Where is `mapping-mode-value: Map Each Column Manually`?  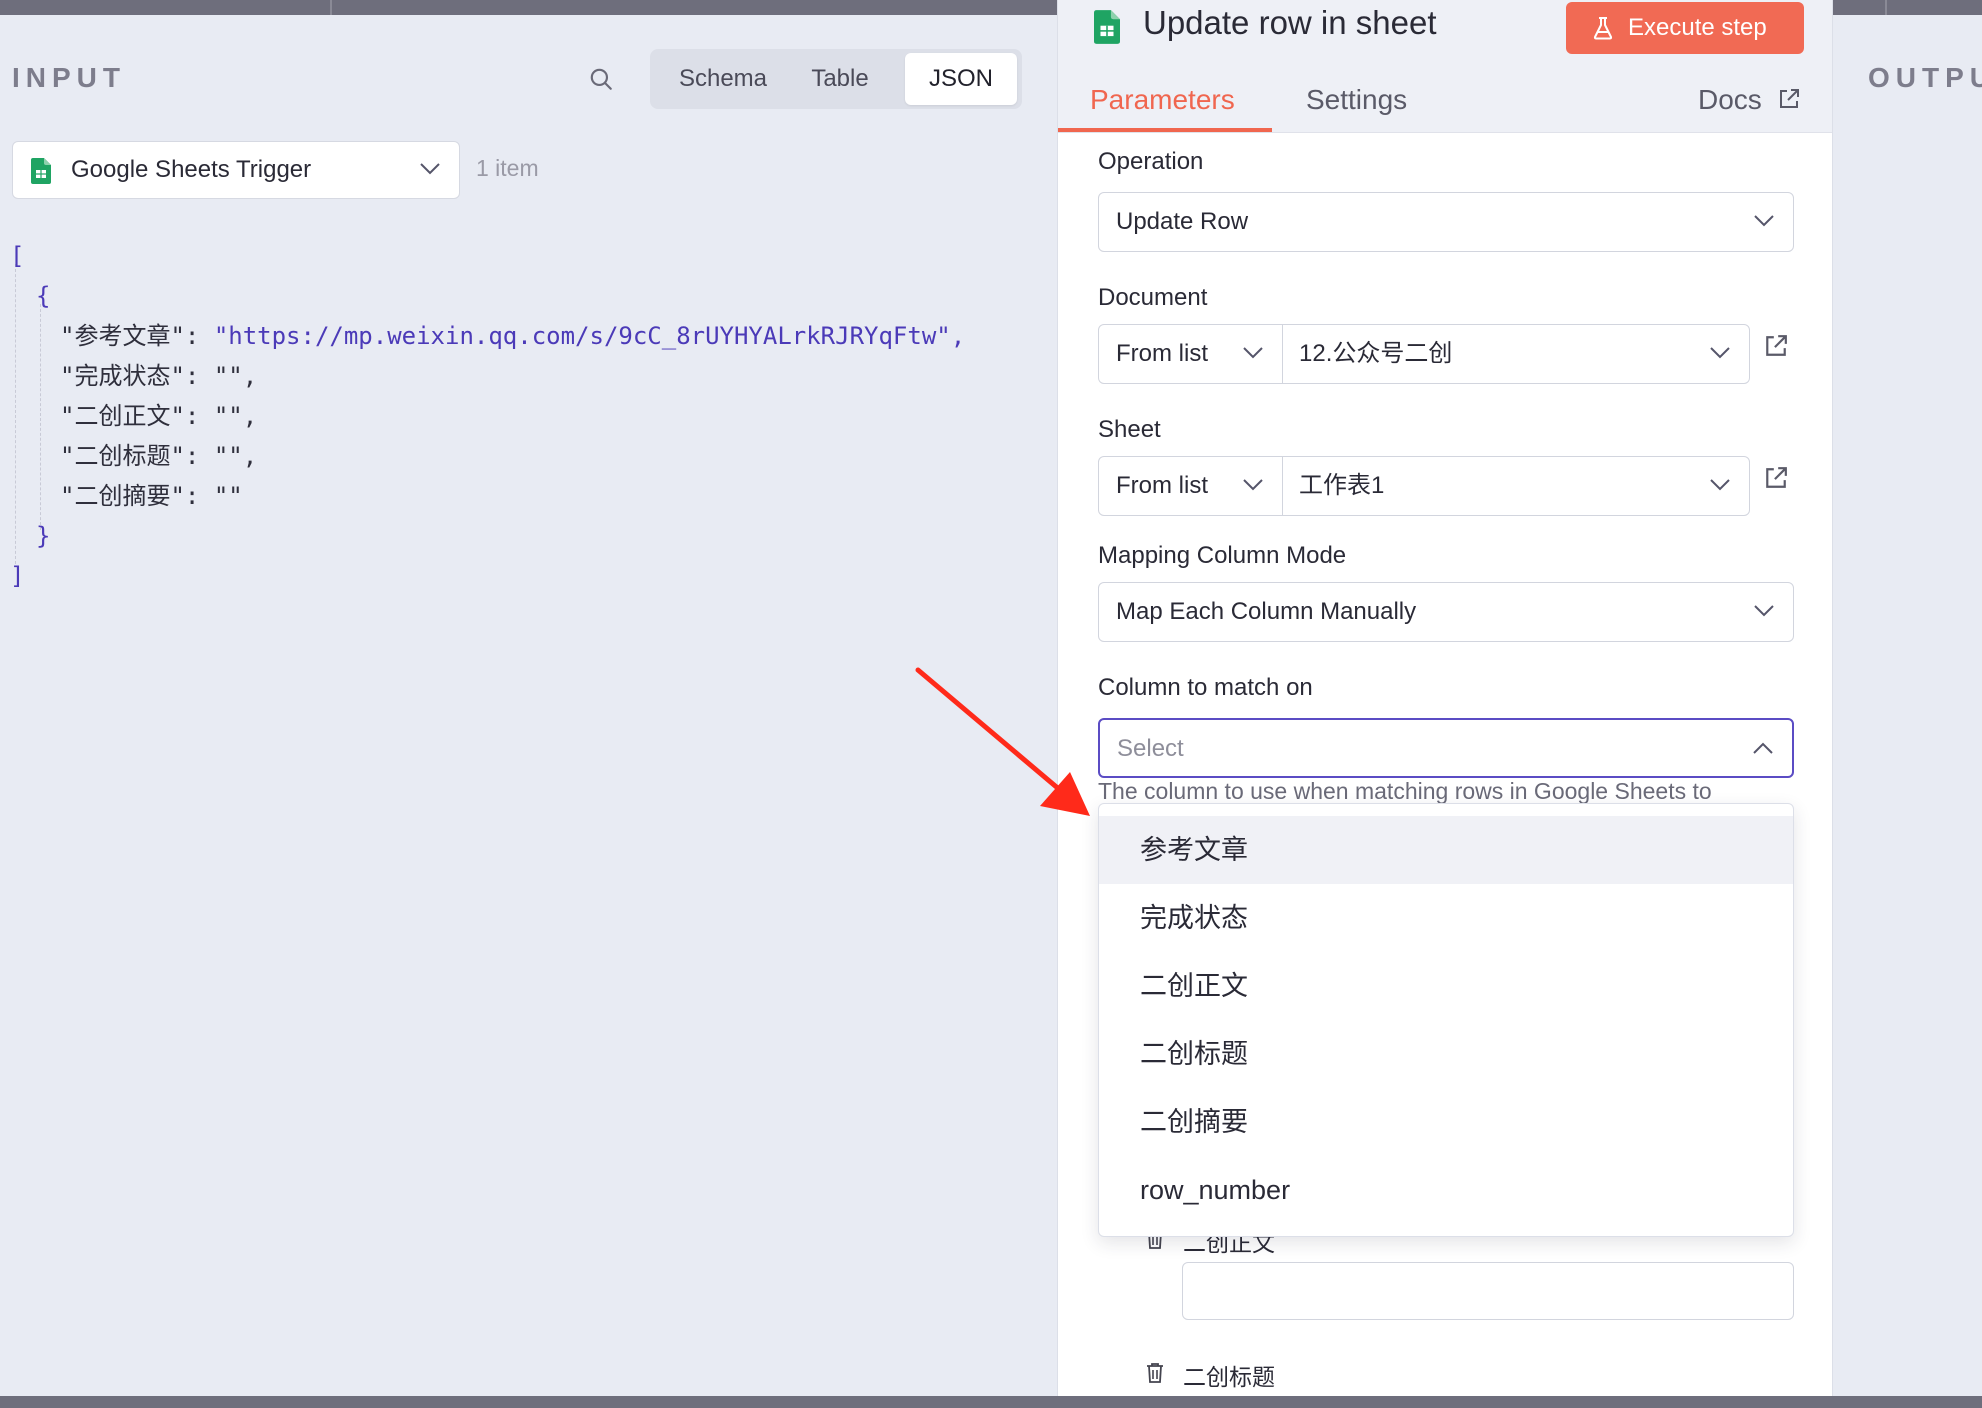 mapping-mode-value: Map Each Column Manually is located at coordinates (1266, 611).